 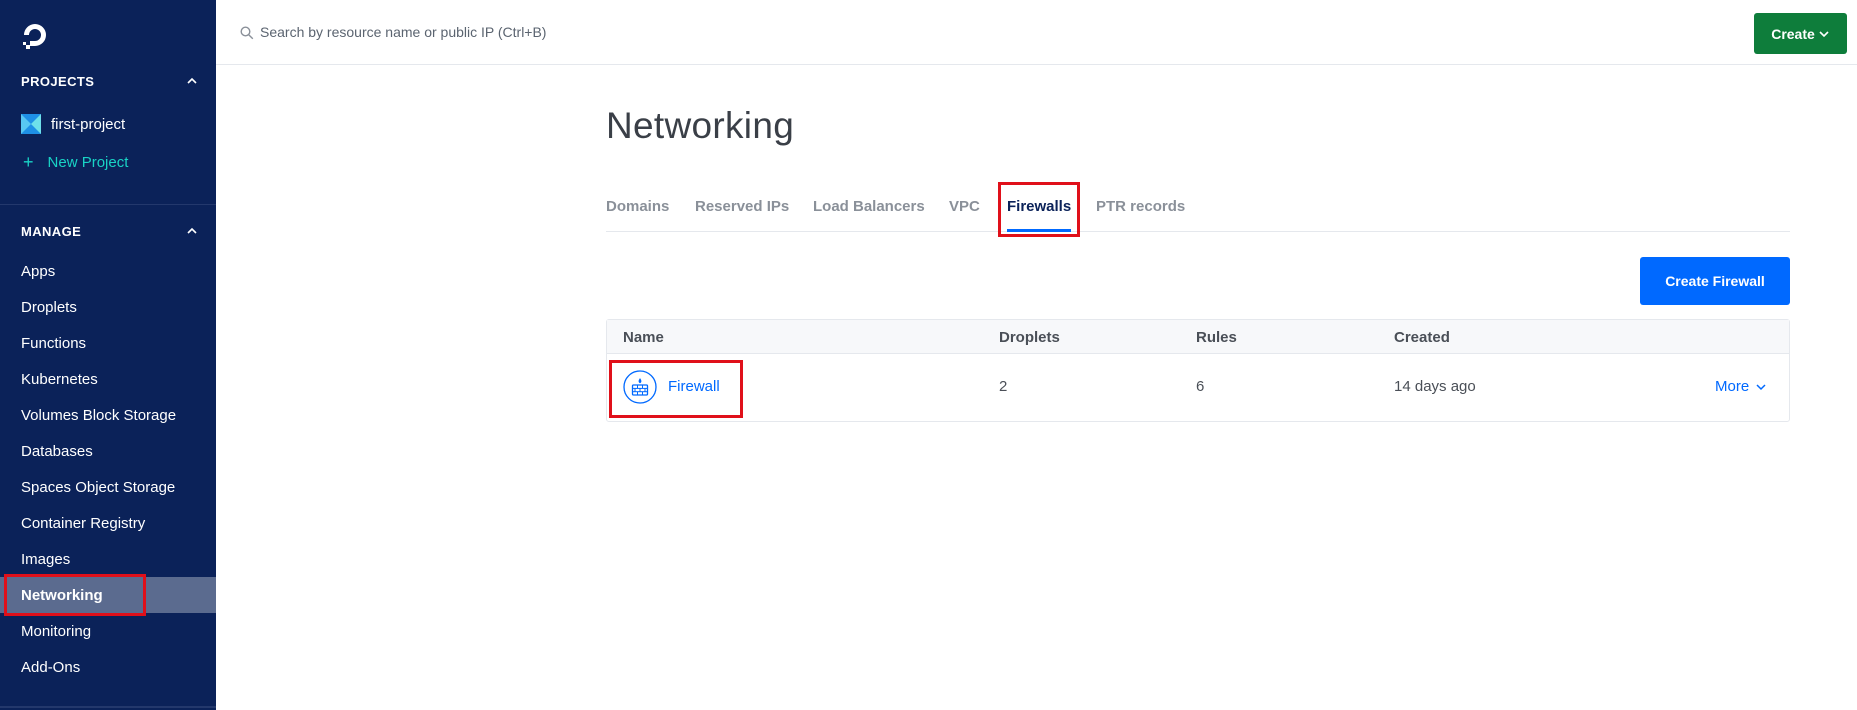 I want to click on manage-heading: MANAGE, so click(x=51, y=231).